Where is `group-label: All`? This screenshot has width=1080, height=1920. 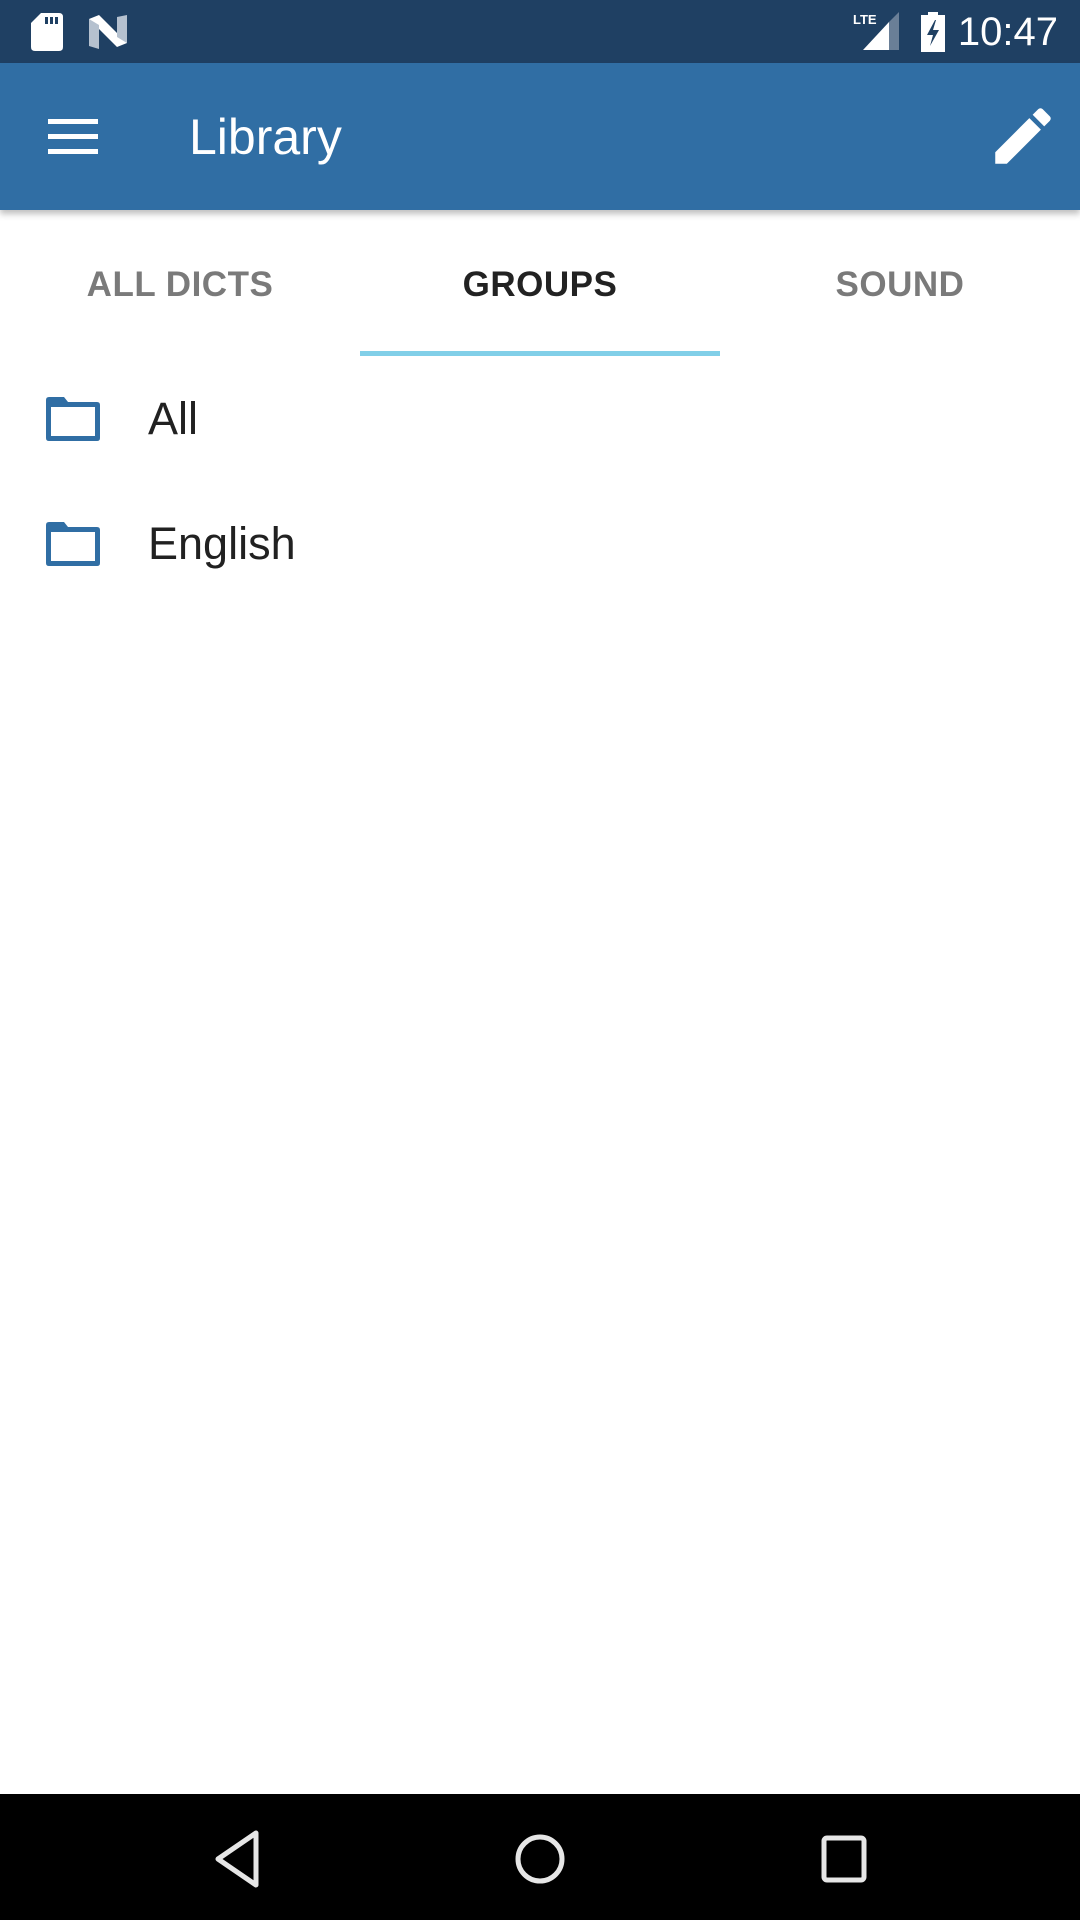 group-label: All is located at coordinates (173, 418).